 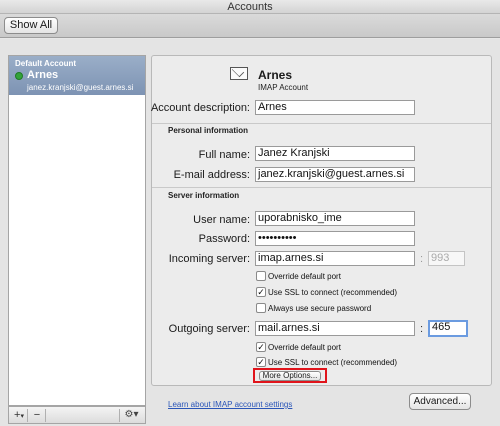 I want to click on user-name-label: User name:, so click(x=221, y=220).